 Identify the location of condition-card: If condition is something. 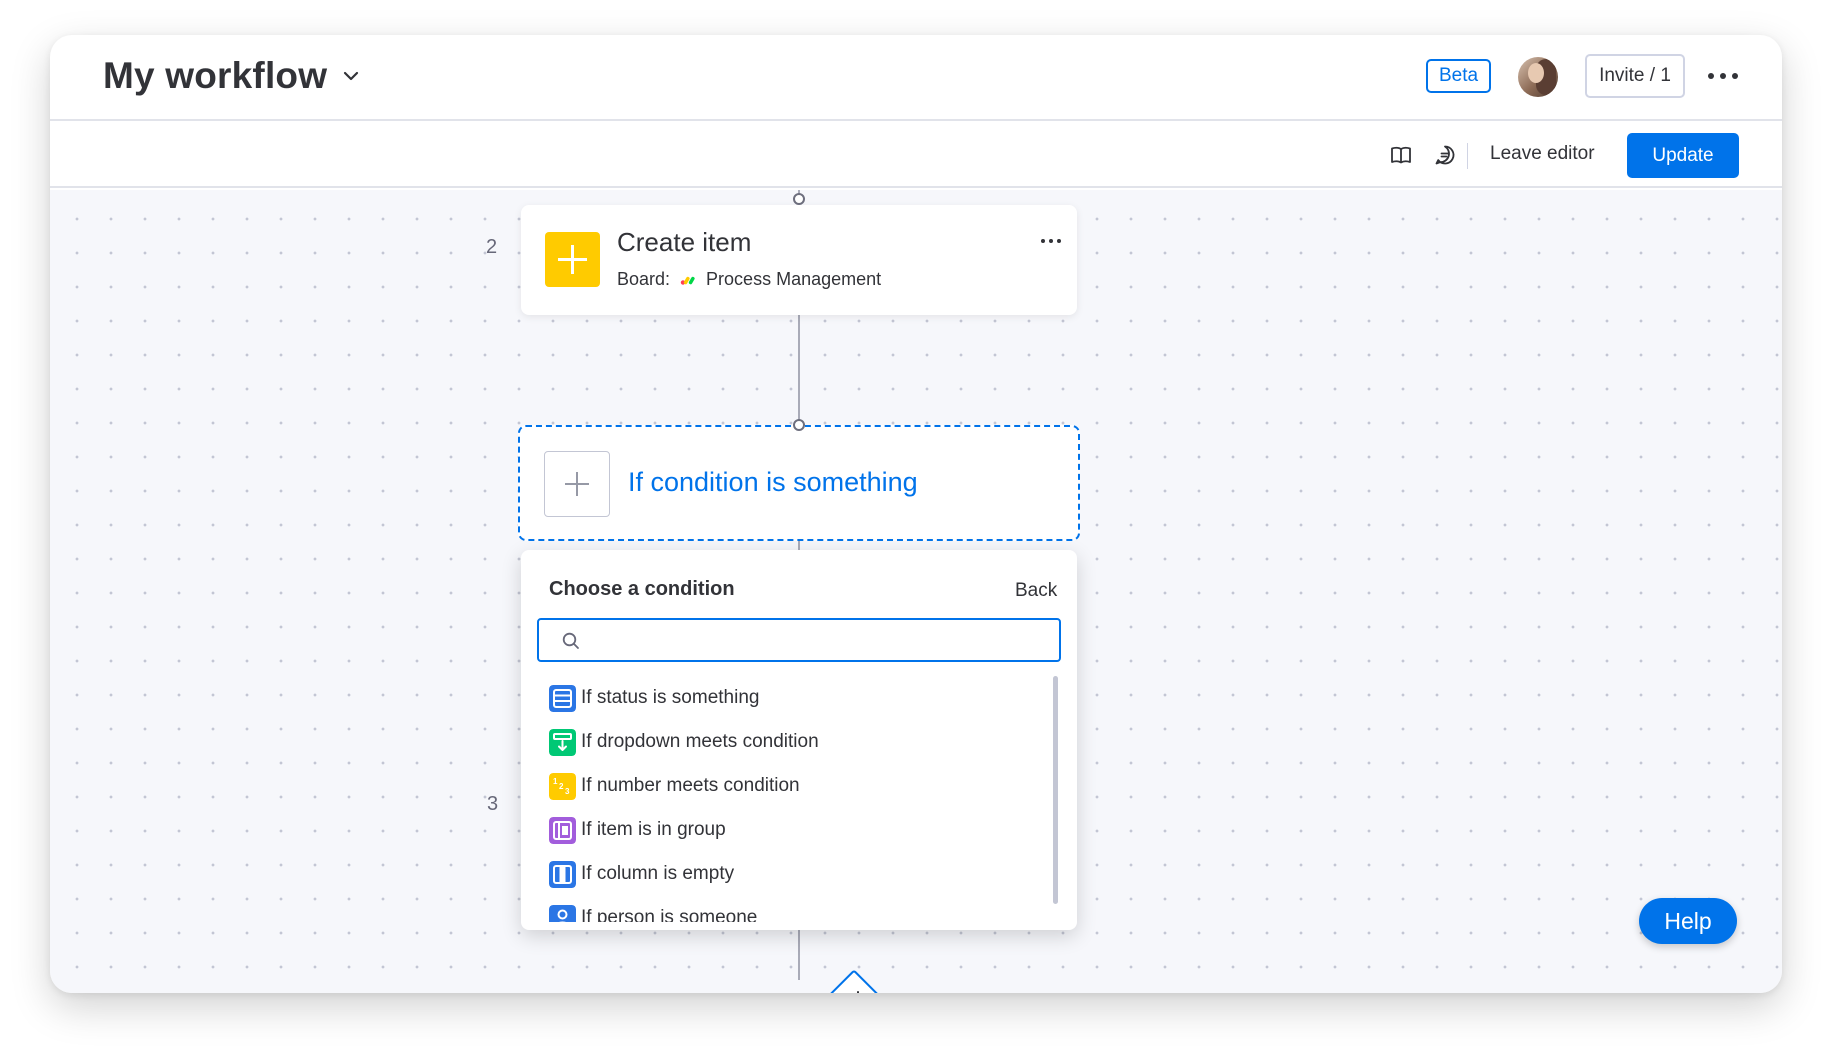
(799, 483).